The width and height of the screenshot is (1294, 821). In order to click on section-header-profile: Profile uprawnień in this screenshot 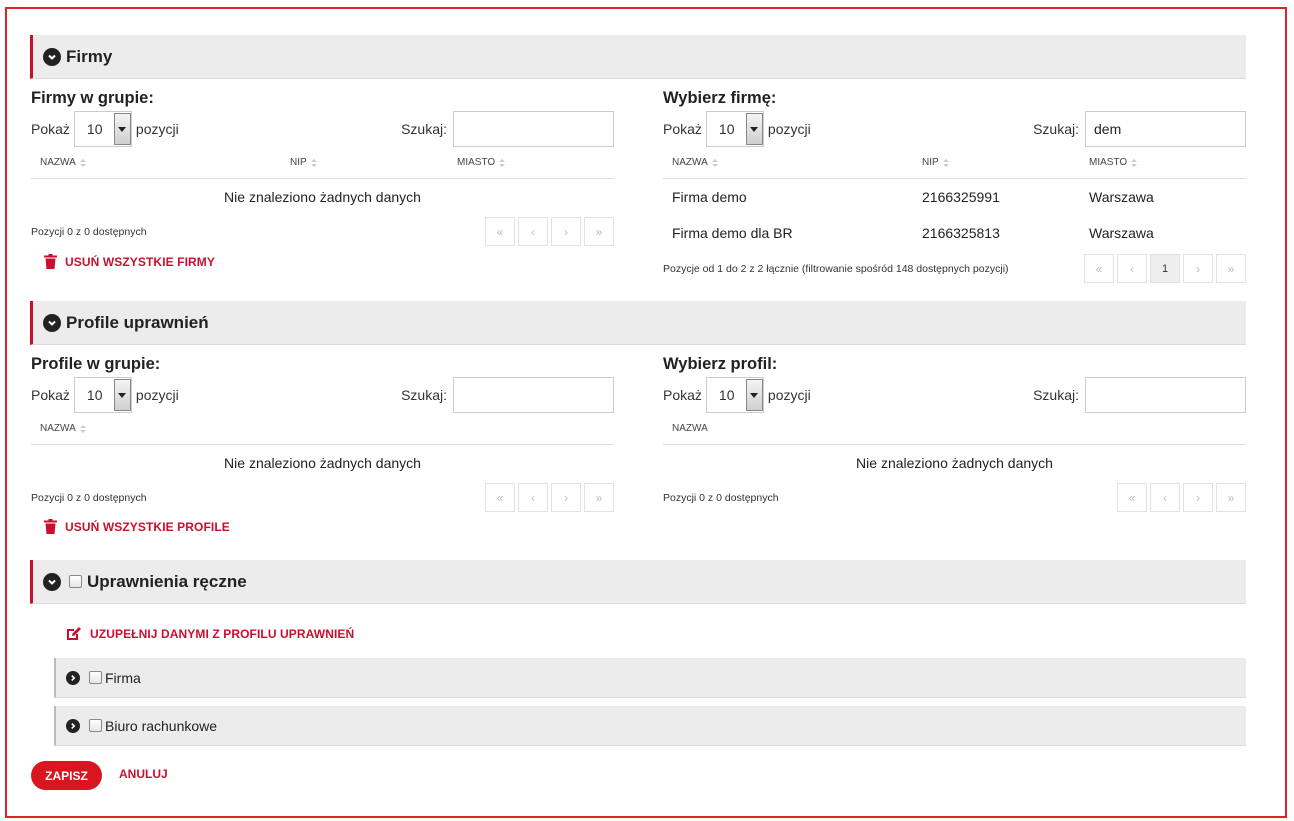, I will do `click(638, 323)`.